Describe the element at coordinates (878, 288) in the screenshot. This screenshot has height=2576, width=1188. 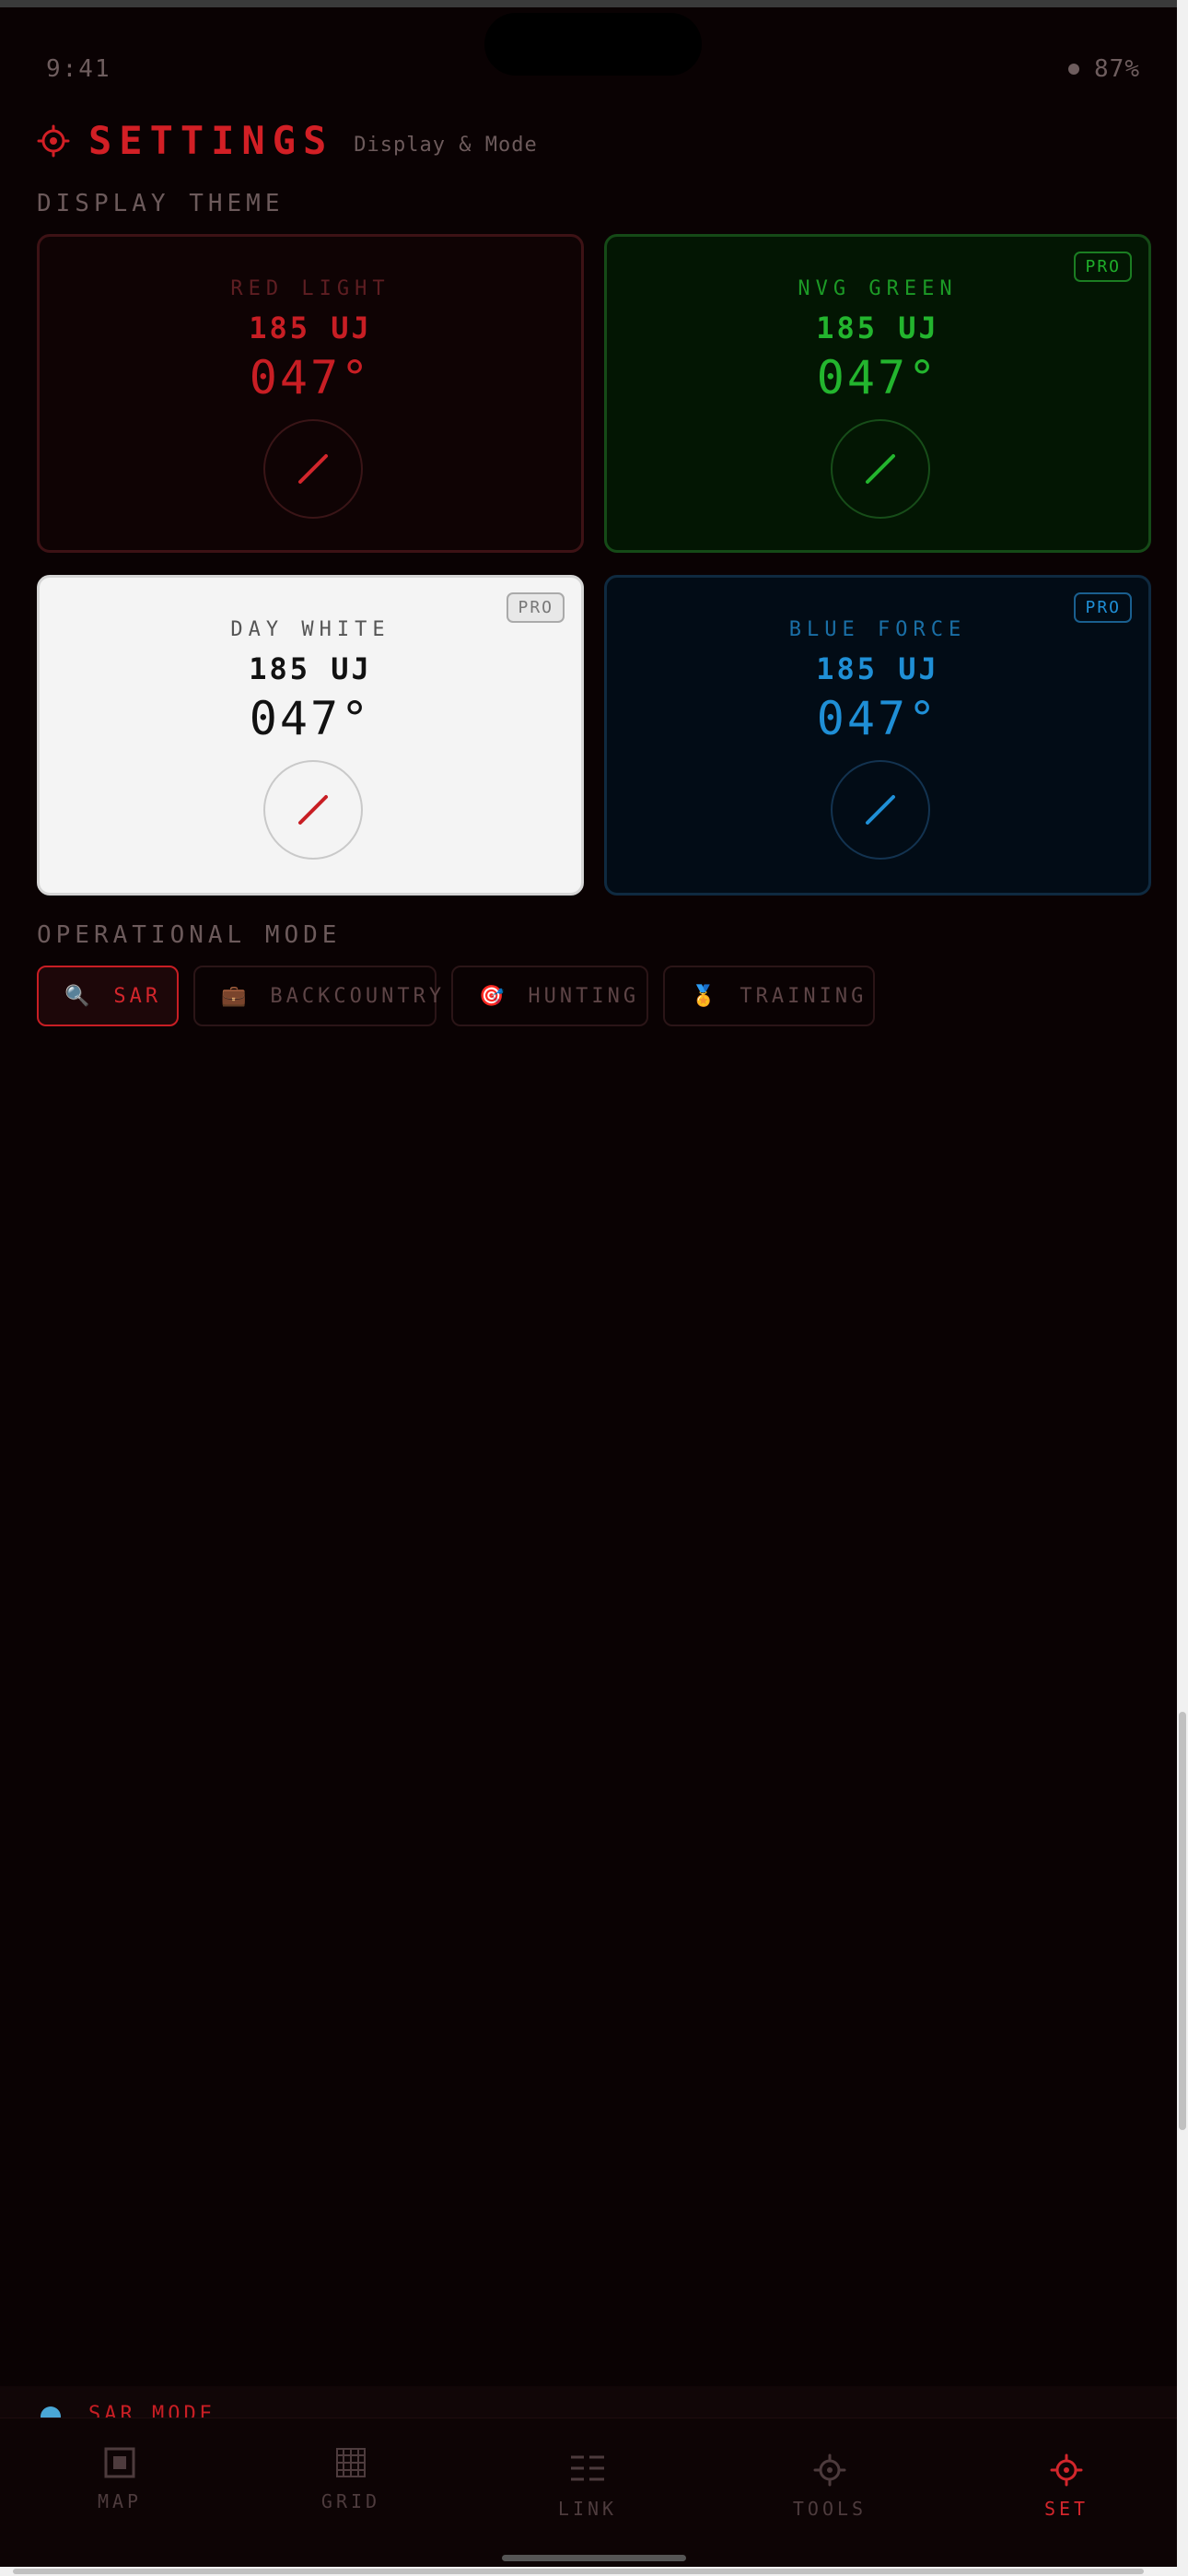
I see `theme-name: NVG GREEN` at that location.